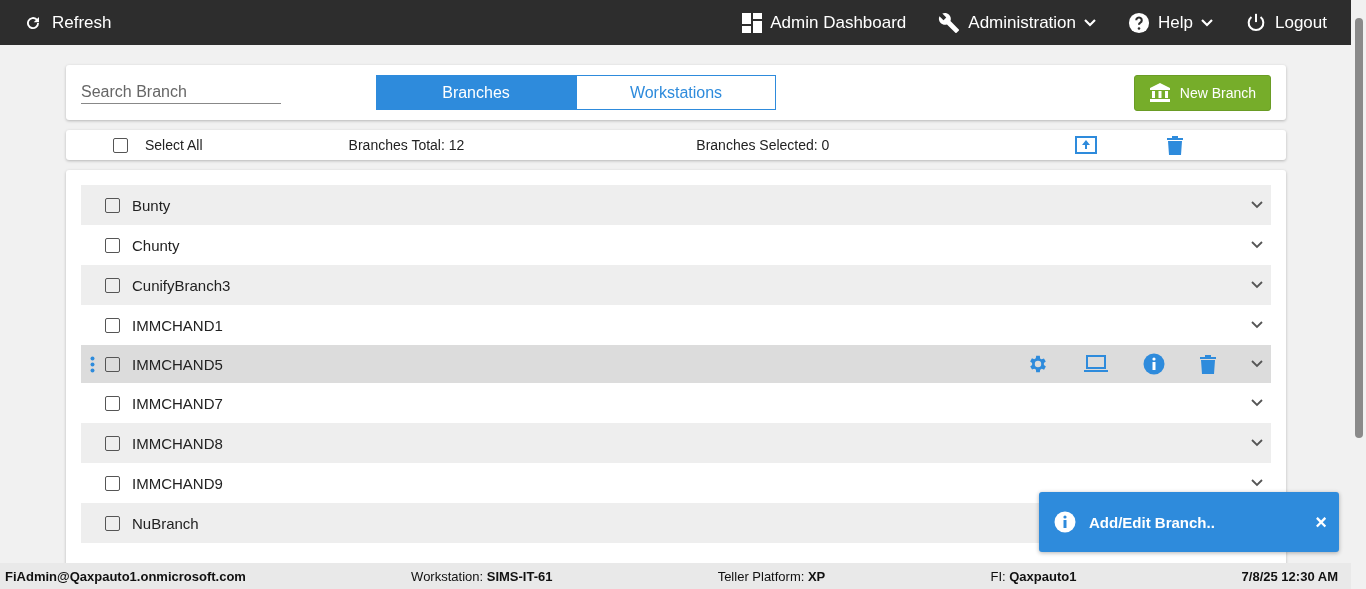 The height and width of the screenshot is (589, 1366). I want to click on date-time: 7/8/25 12:30 AM, so click(1289, 576).